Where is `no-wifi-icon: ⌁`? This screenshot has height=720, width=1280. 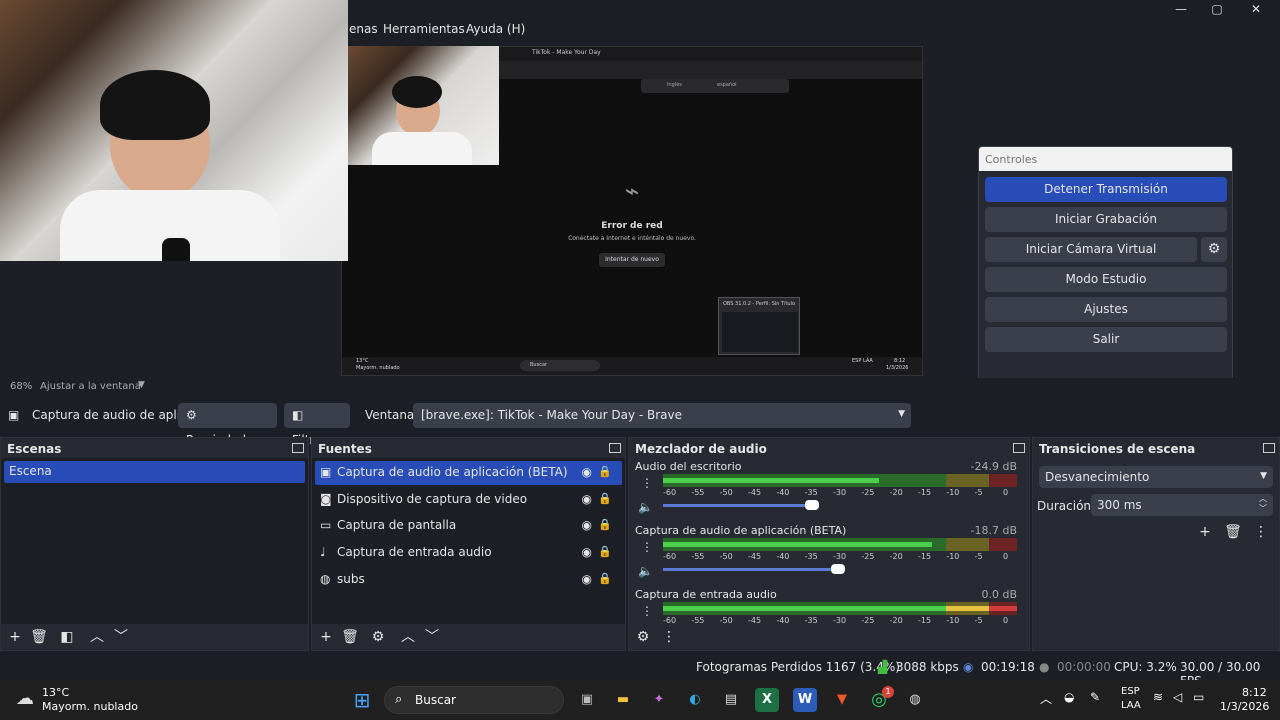 no-wifi-icon: ⌁ is located at coordinates (632, 191).